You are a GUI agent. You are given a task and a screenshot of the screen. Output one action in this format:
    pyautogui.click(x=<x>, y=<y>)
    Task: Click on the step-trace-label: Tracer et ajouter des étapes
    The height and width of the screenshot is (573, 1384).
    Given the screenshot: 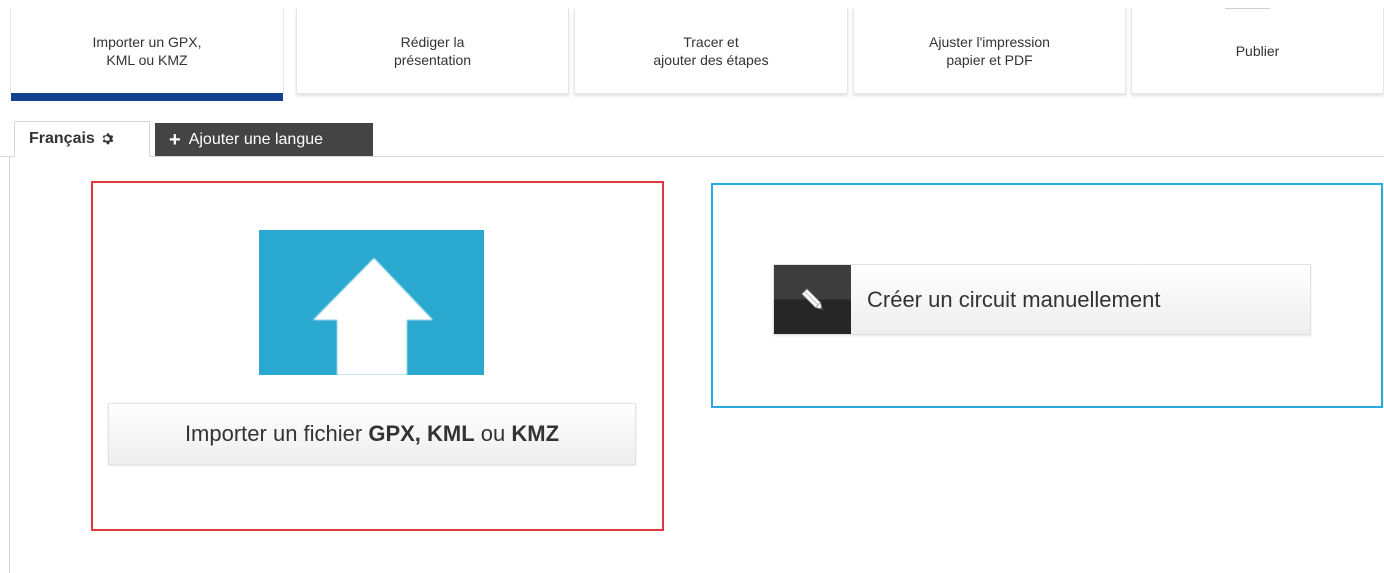 What is the action you would take?
    pyautogui.click(x=711, y=50)
    